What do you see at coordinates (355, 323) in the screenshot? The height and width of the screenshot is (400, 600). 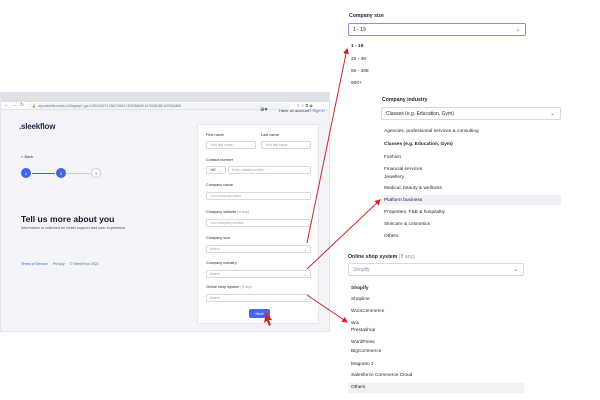 I see `option-item: Wix` at bounding box center [355, 323].